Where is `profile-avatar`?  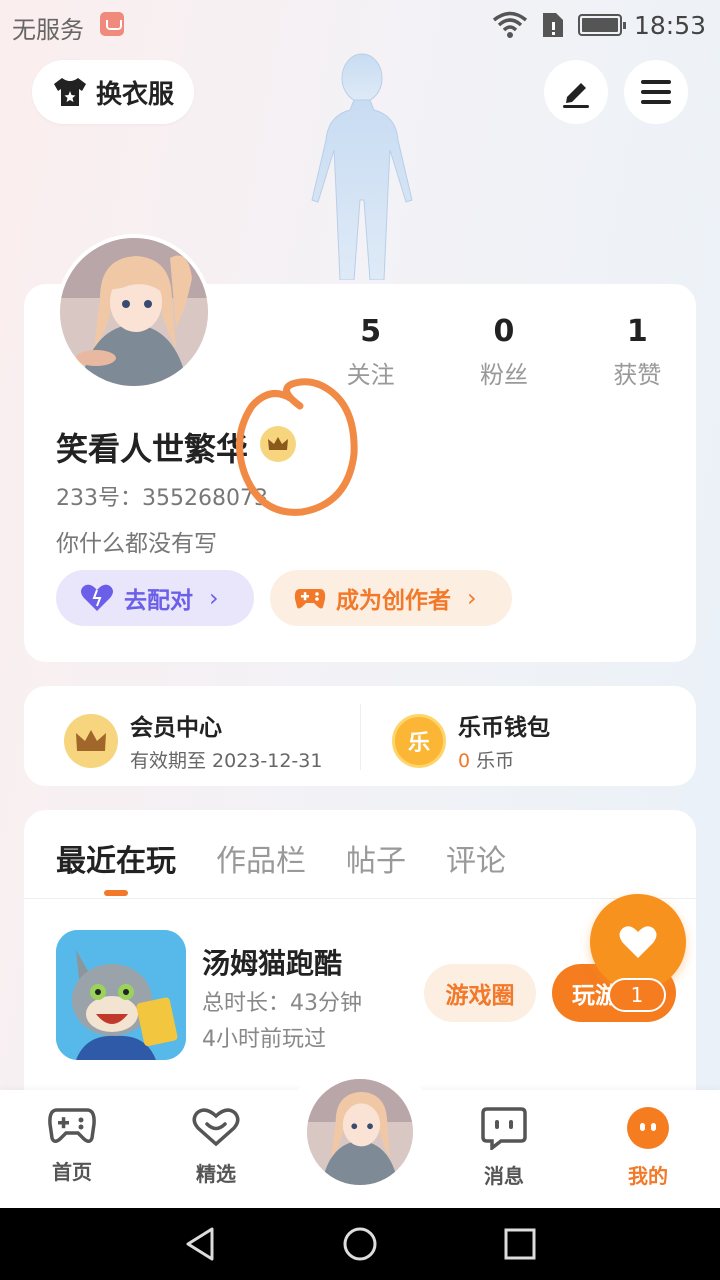
profile-avatar is located at coordinates (134, 312).